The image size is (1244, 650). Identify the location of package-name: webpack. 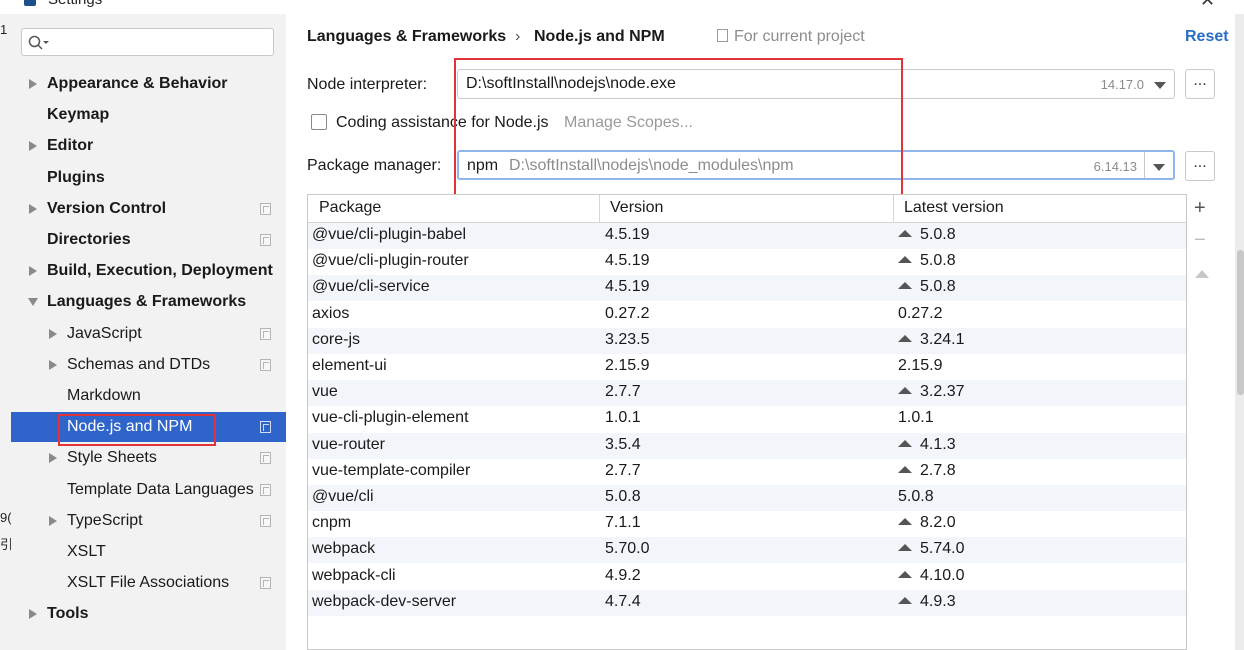
(344, 548).